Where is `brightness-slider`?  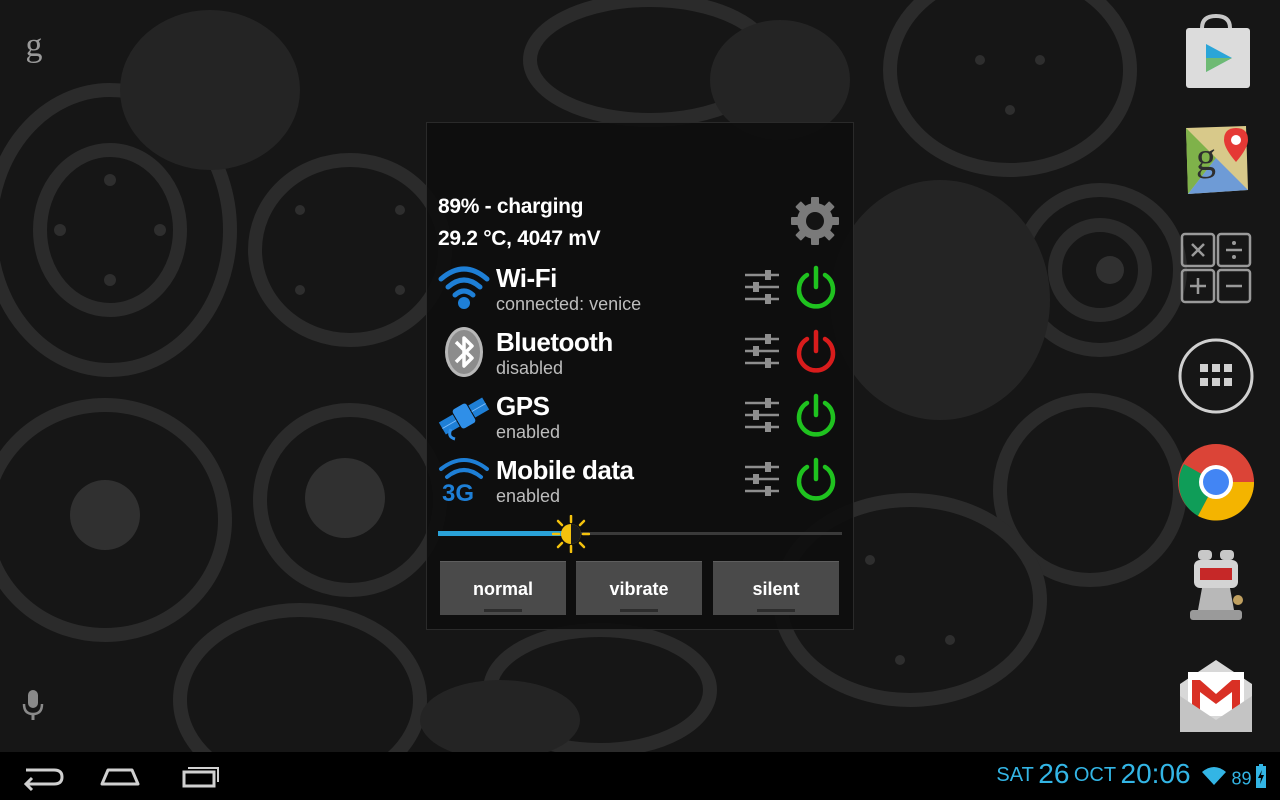
brightness-slider is located at coordinates (640, 534).